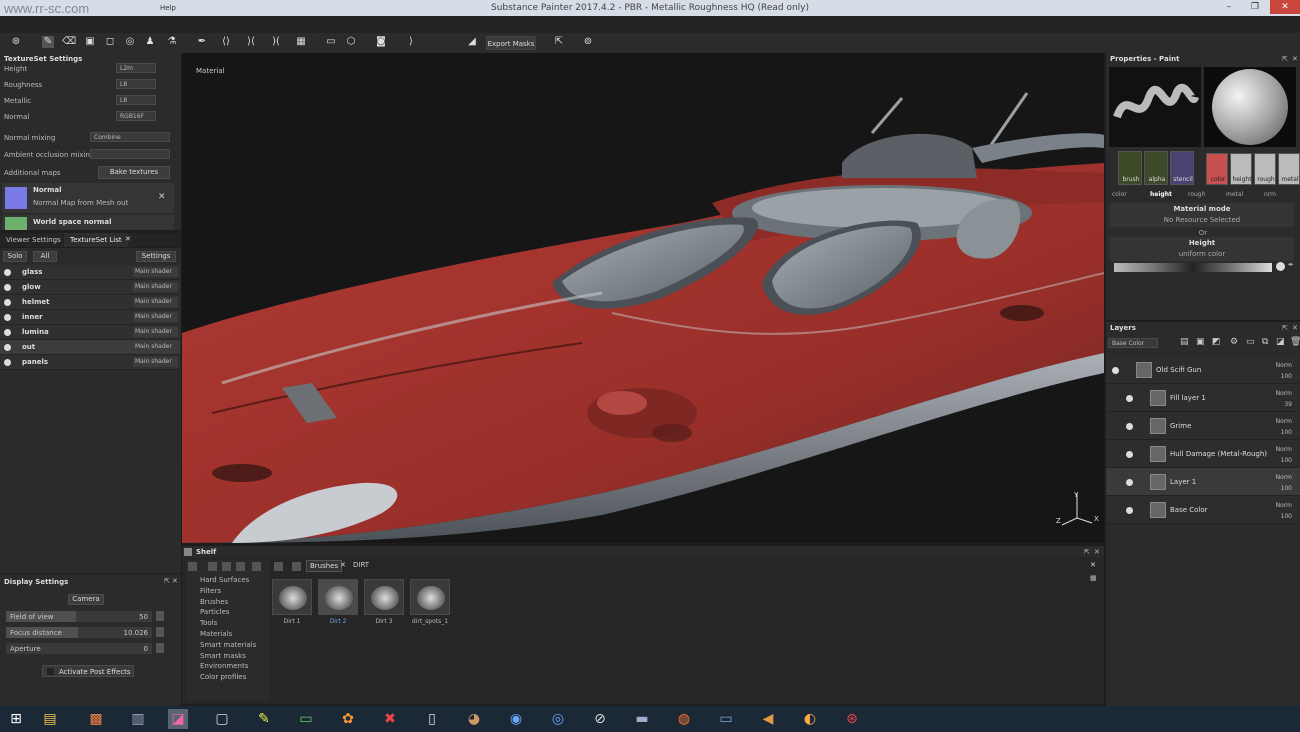 The width and height of the screenshot is (1300, 732). Describe the element at coordinates (130, 154) in the screenshot. I see `ao-mixing-select` at that location.